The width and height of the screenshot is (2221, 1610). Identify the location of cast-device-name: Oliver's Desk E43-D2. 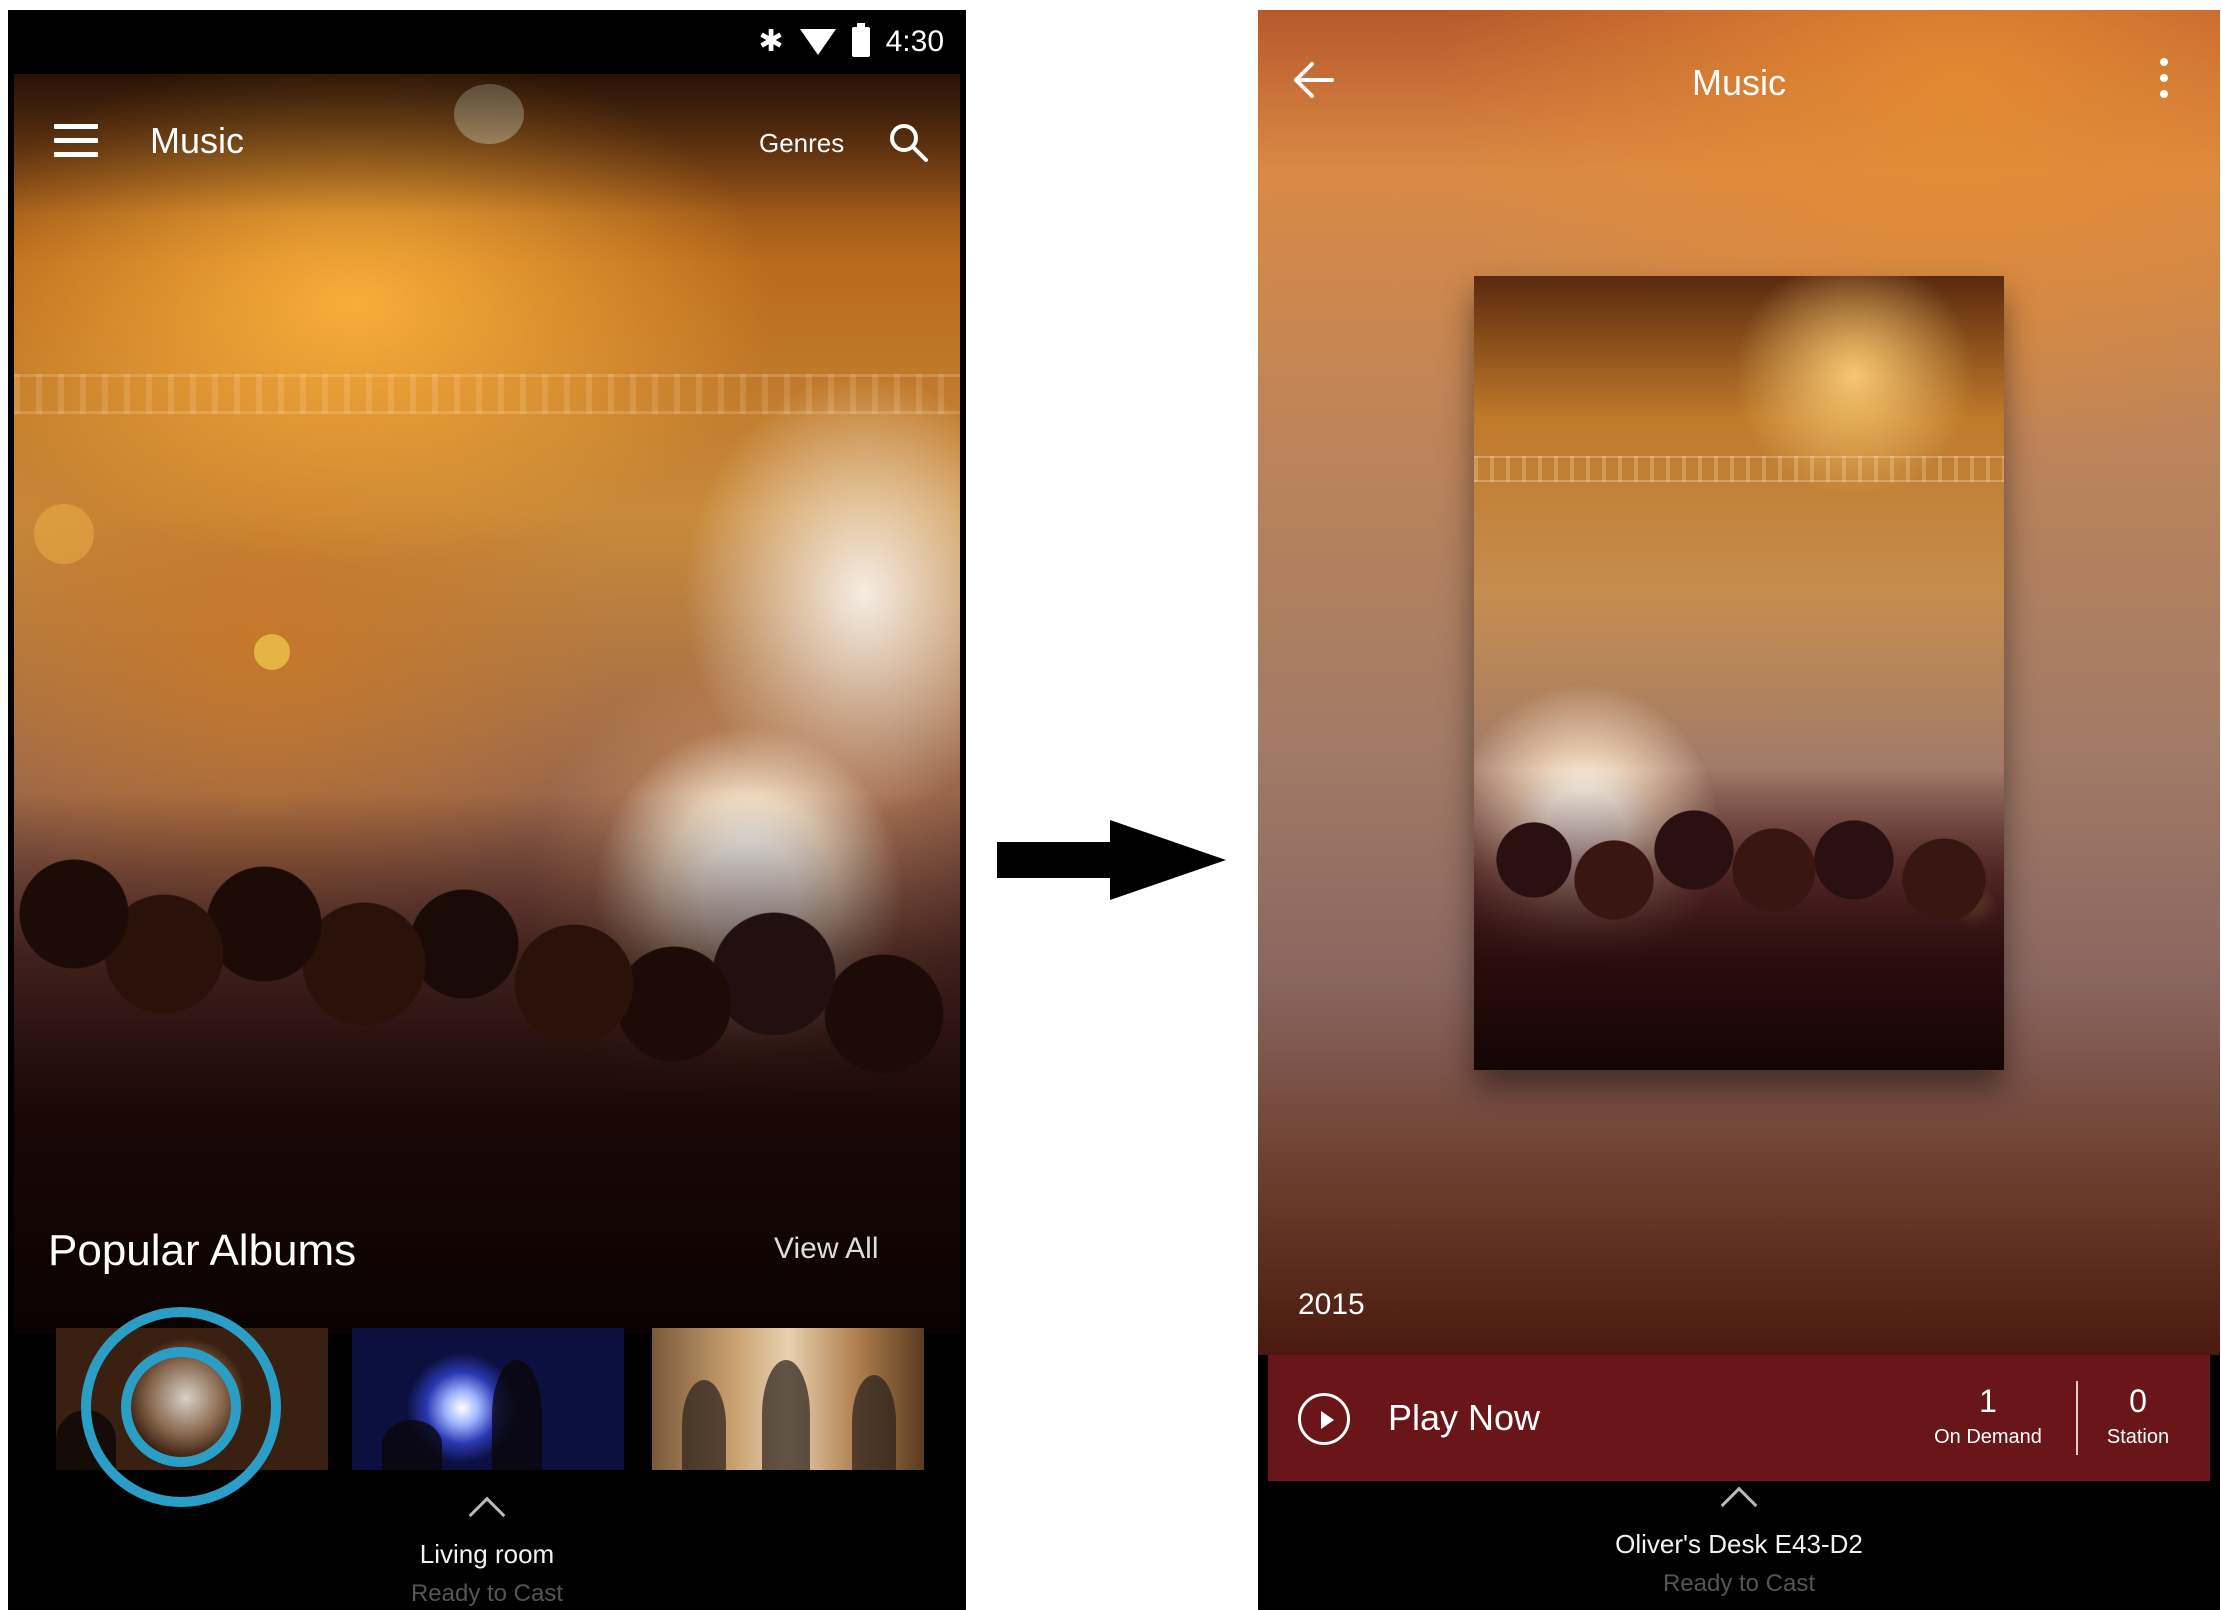
(1739, 1544).